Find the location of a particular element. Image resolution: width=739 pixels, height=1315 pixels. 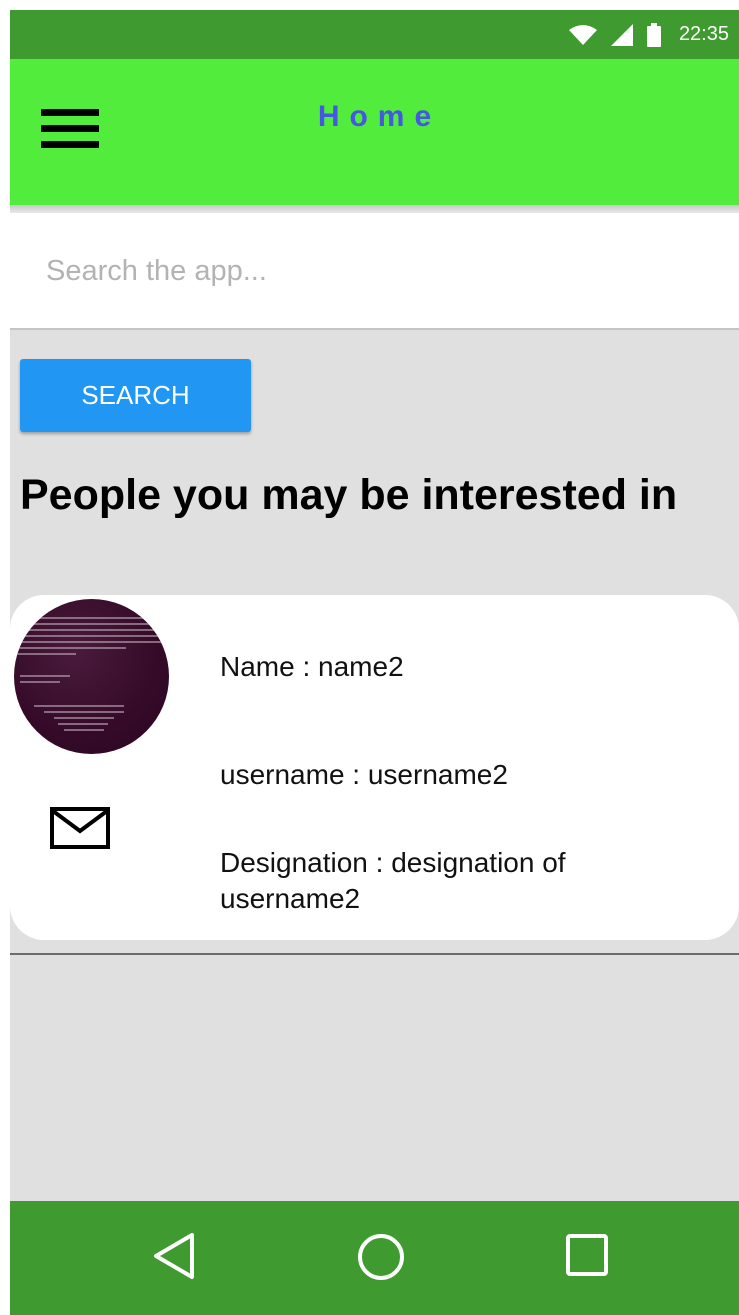

status-bar: 22:35 is located at coordinates (374, 34).